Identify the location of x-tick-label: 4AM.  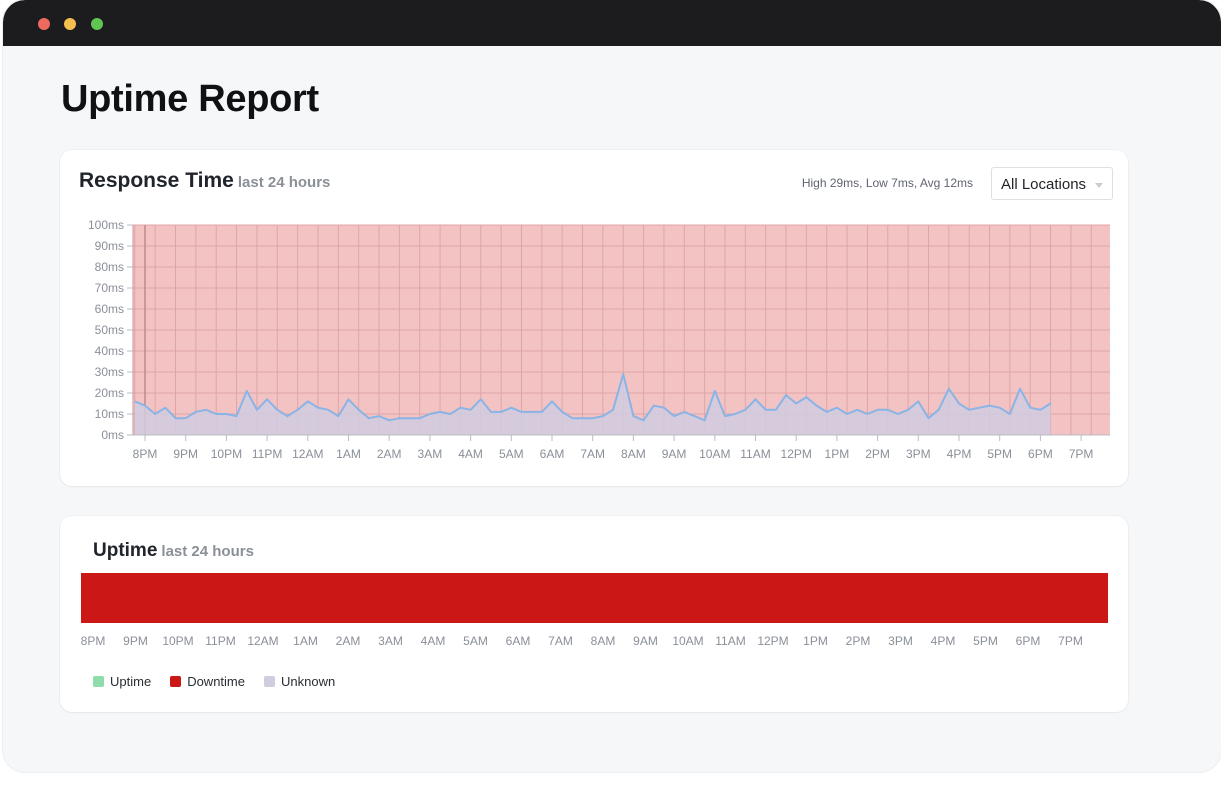
(470, 454).